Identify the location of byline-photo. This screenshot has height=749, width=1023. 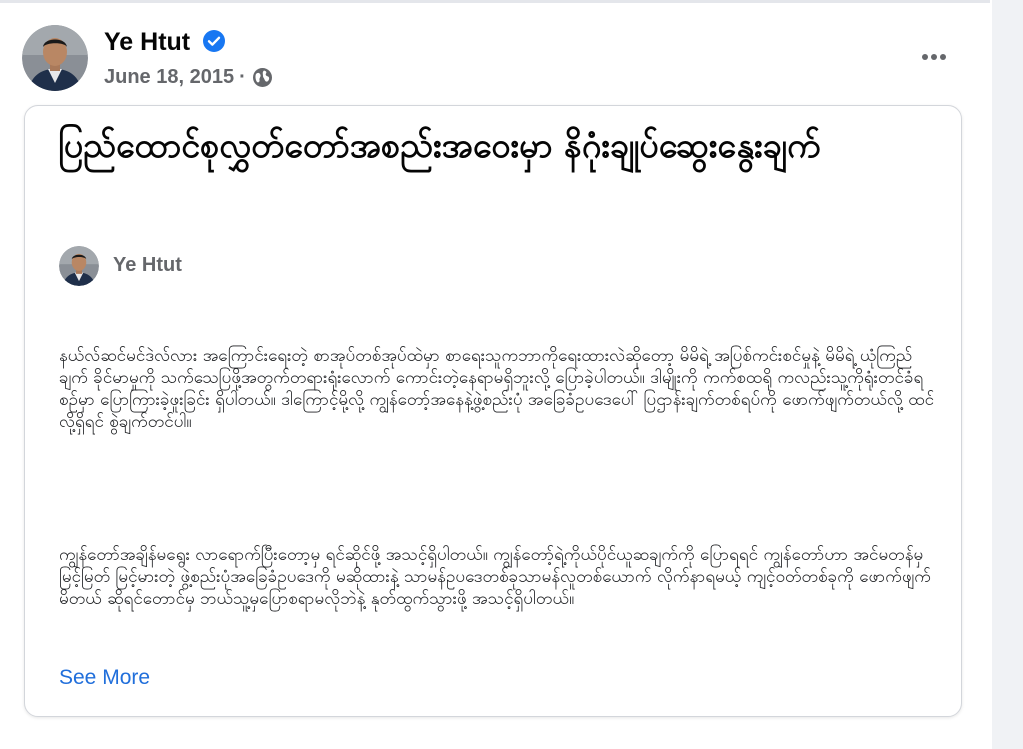
(79, 266).